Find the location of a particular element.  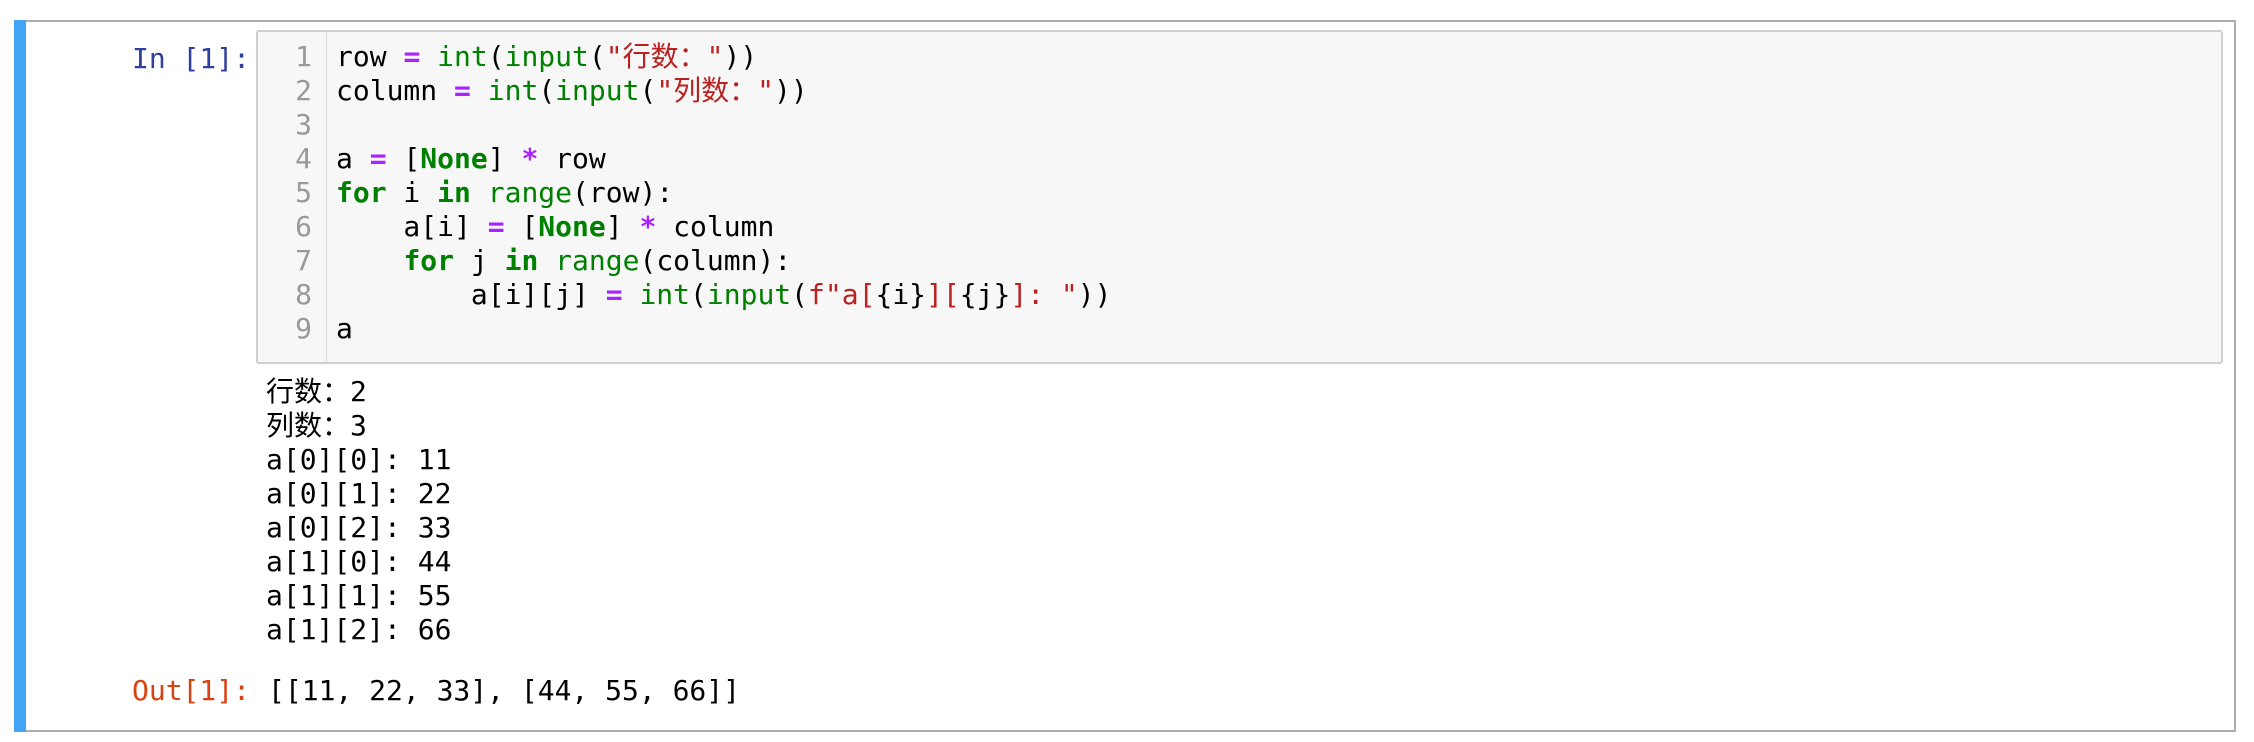

stdout-line: a[1][2]: 66 is located at coordinates (359, 629).